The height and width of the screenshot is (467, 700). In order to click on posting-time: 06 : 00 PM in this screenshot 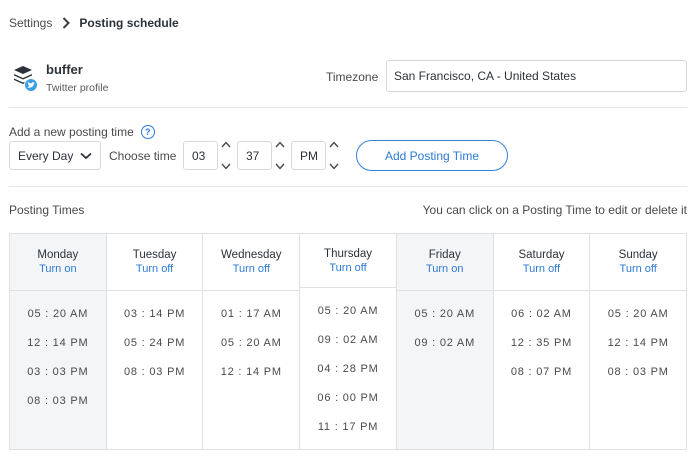, I will do `click(347, 405)`.